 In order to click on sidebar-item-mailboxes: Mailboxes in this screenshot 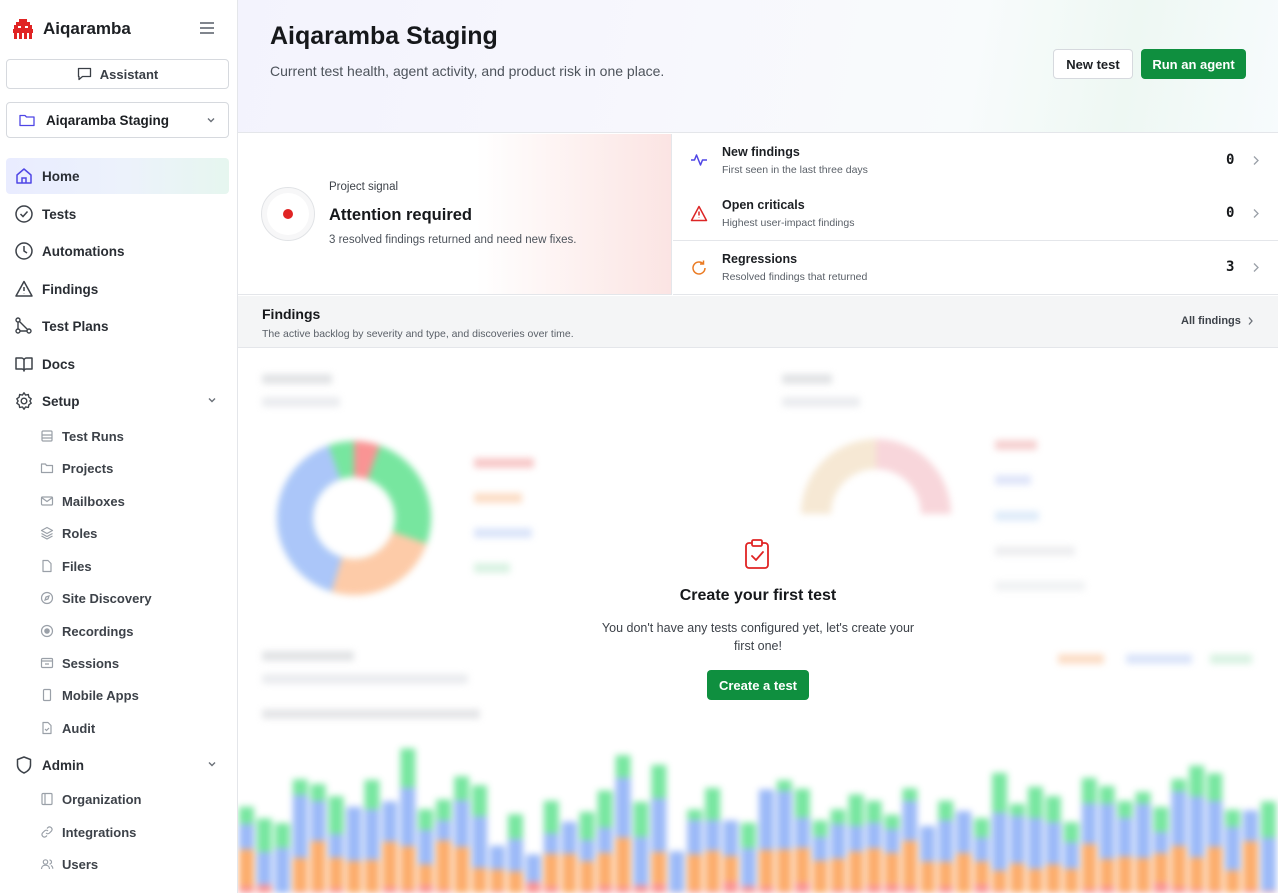, I will do `click(134, 501)`.